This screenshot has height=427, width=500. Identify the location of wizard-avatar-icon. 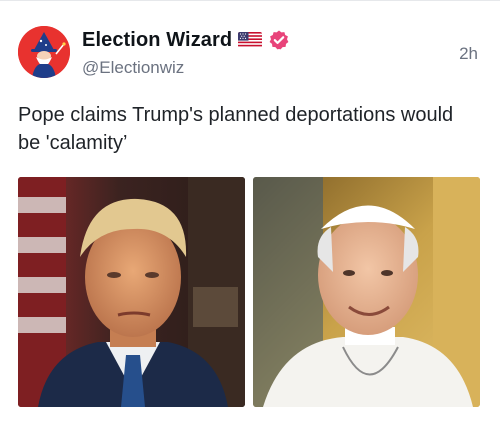
(44, 52).